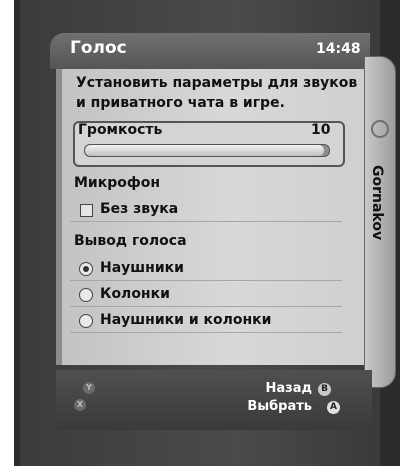 This screenshot has width=417, height=466. What do you see at coordinates (206, 269) in the screenshot?
I see `voice-output-option-headphones: Наушники` at bounding box center [206, 269].